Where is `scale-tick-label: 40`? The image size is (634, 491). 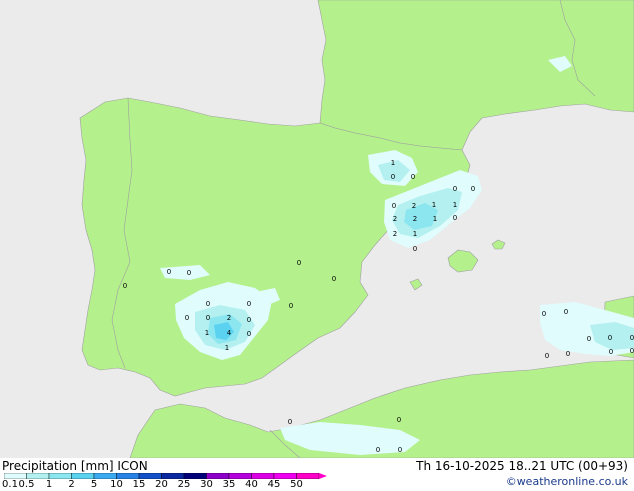 scale-tick-label: 40 is located at coordinates (251, 484).